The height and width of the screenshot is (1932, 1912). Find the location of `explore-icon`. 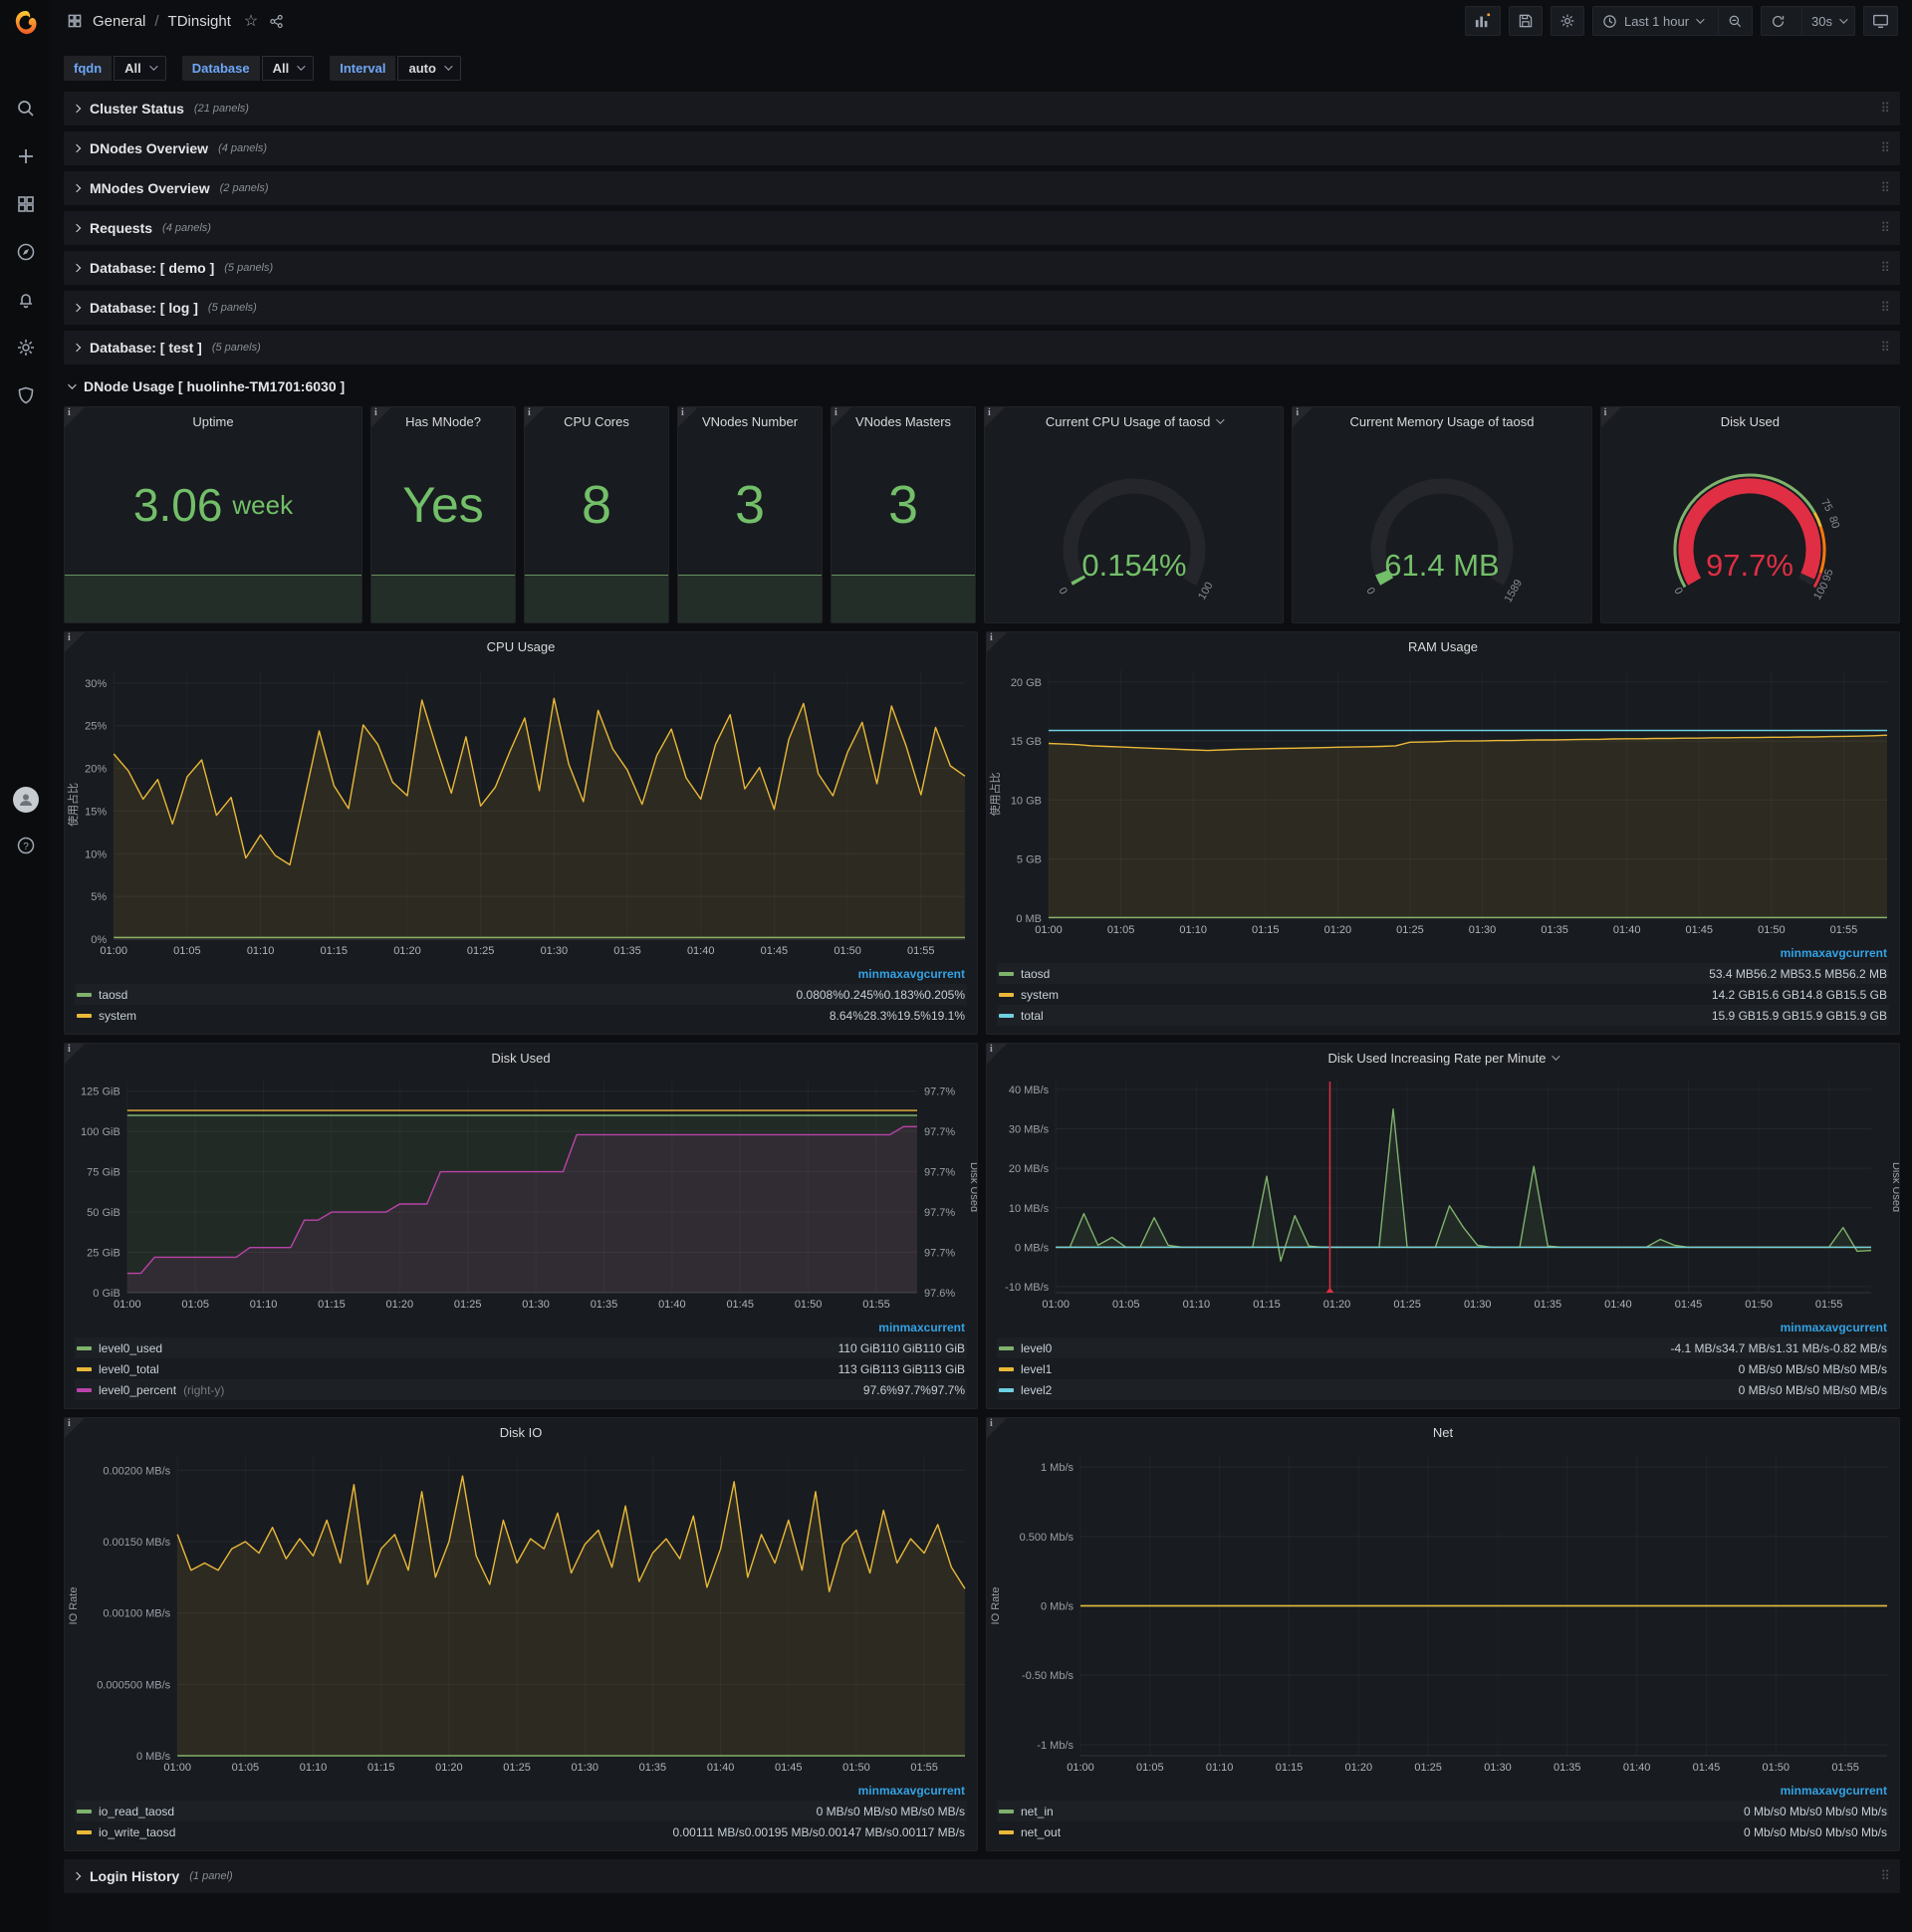

explore-icon is located at coordinates (26, 252).